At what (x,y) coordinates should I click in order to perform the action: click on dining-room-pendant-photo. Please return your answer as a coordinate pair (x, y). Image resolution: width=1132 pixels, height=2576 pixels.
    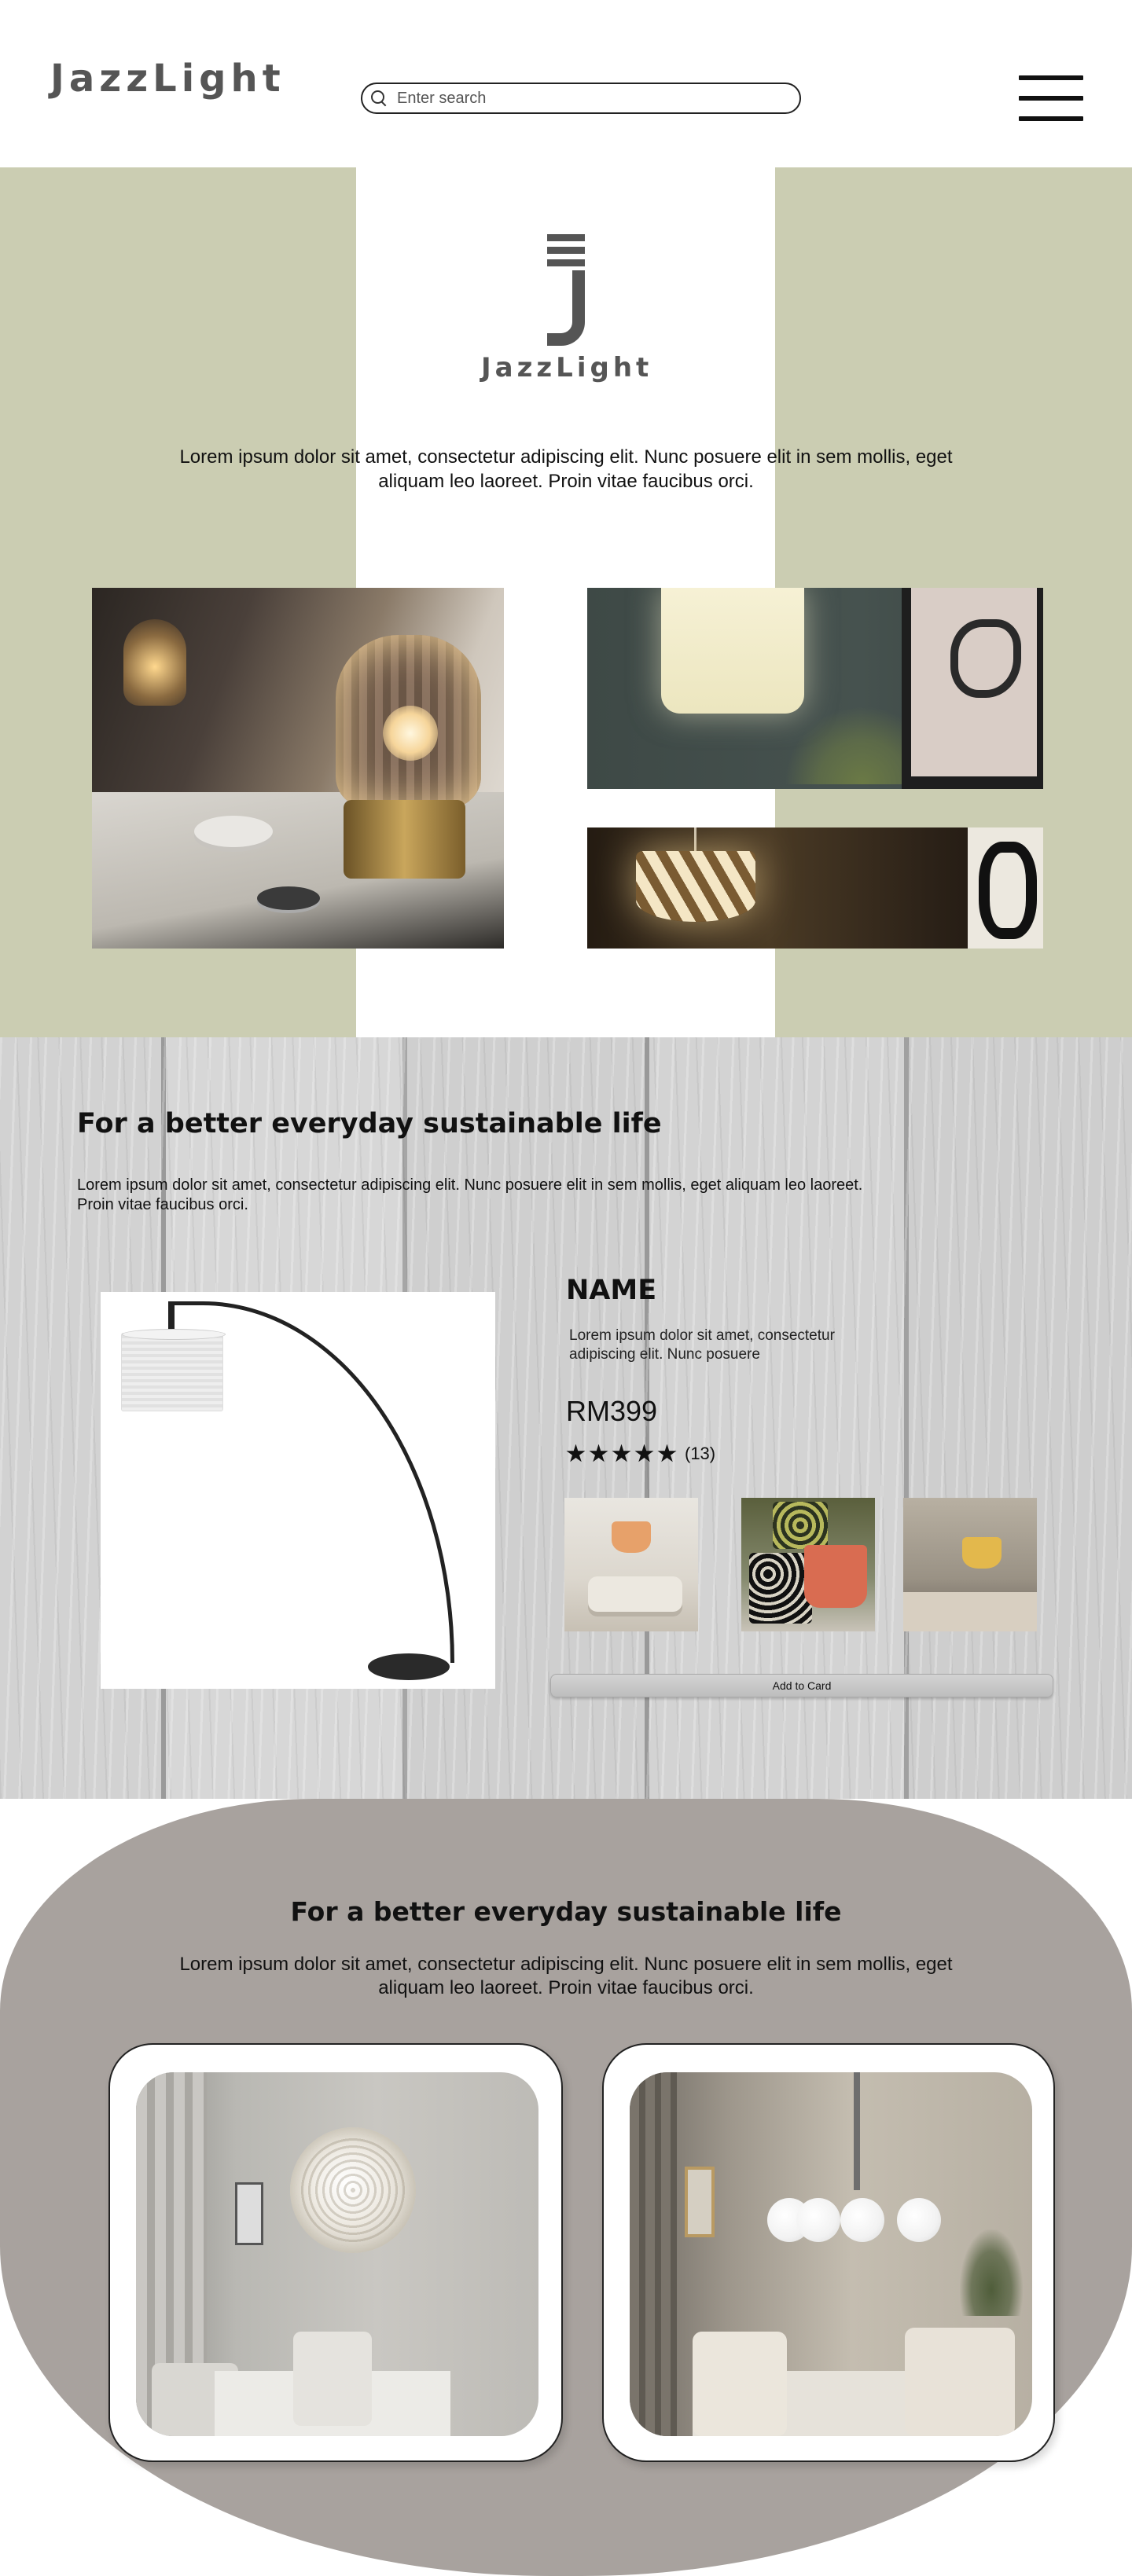
    Looking at the image, I should click on (337, 2254).